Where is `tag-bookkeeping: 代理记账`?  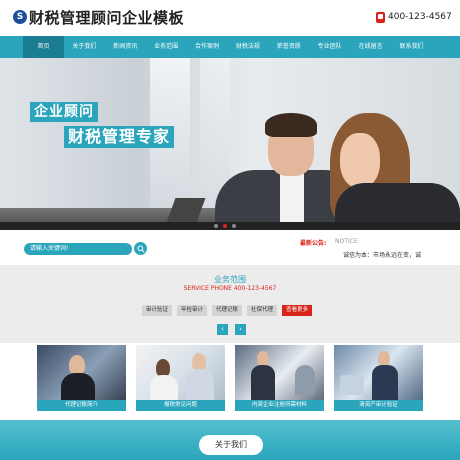 tag-bookkeeping: 代理记账 is located at coordinates (227, 310).